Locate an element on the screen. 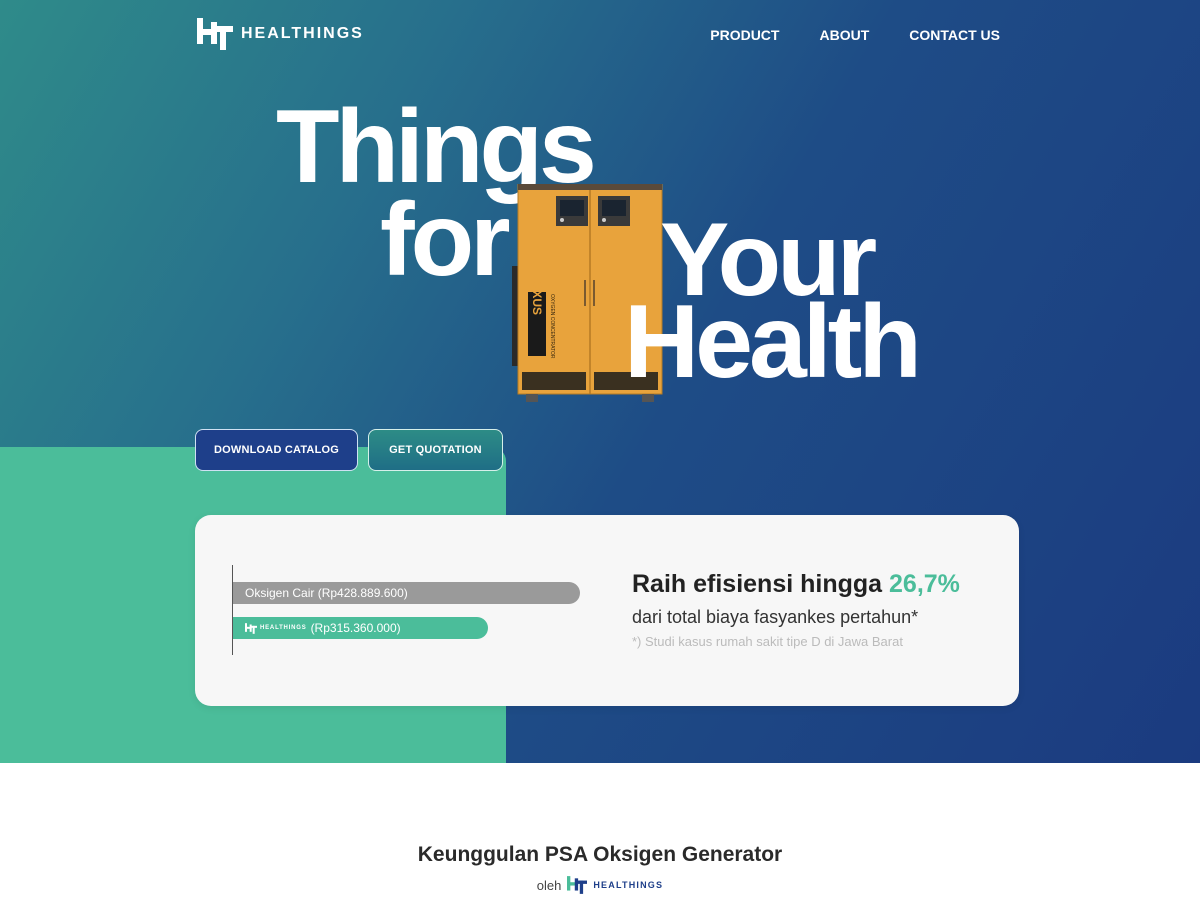 Image resolution: width=1200 pixels, height=900 pixels. get-quotation-button: GET QUOTATION is located at coordinates (435, 450).